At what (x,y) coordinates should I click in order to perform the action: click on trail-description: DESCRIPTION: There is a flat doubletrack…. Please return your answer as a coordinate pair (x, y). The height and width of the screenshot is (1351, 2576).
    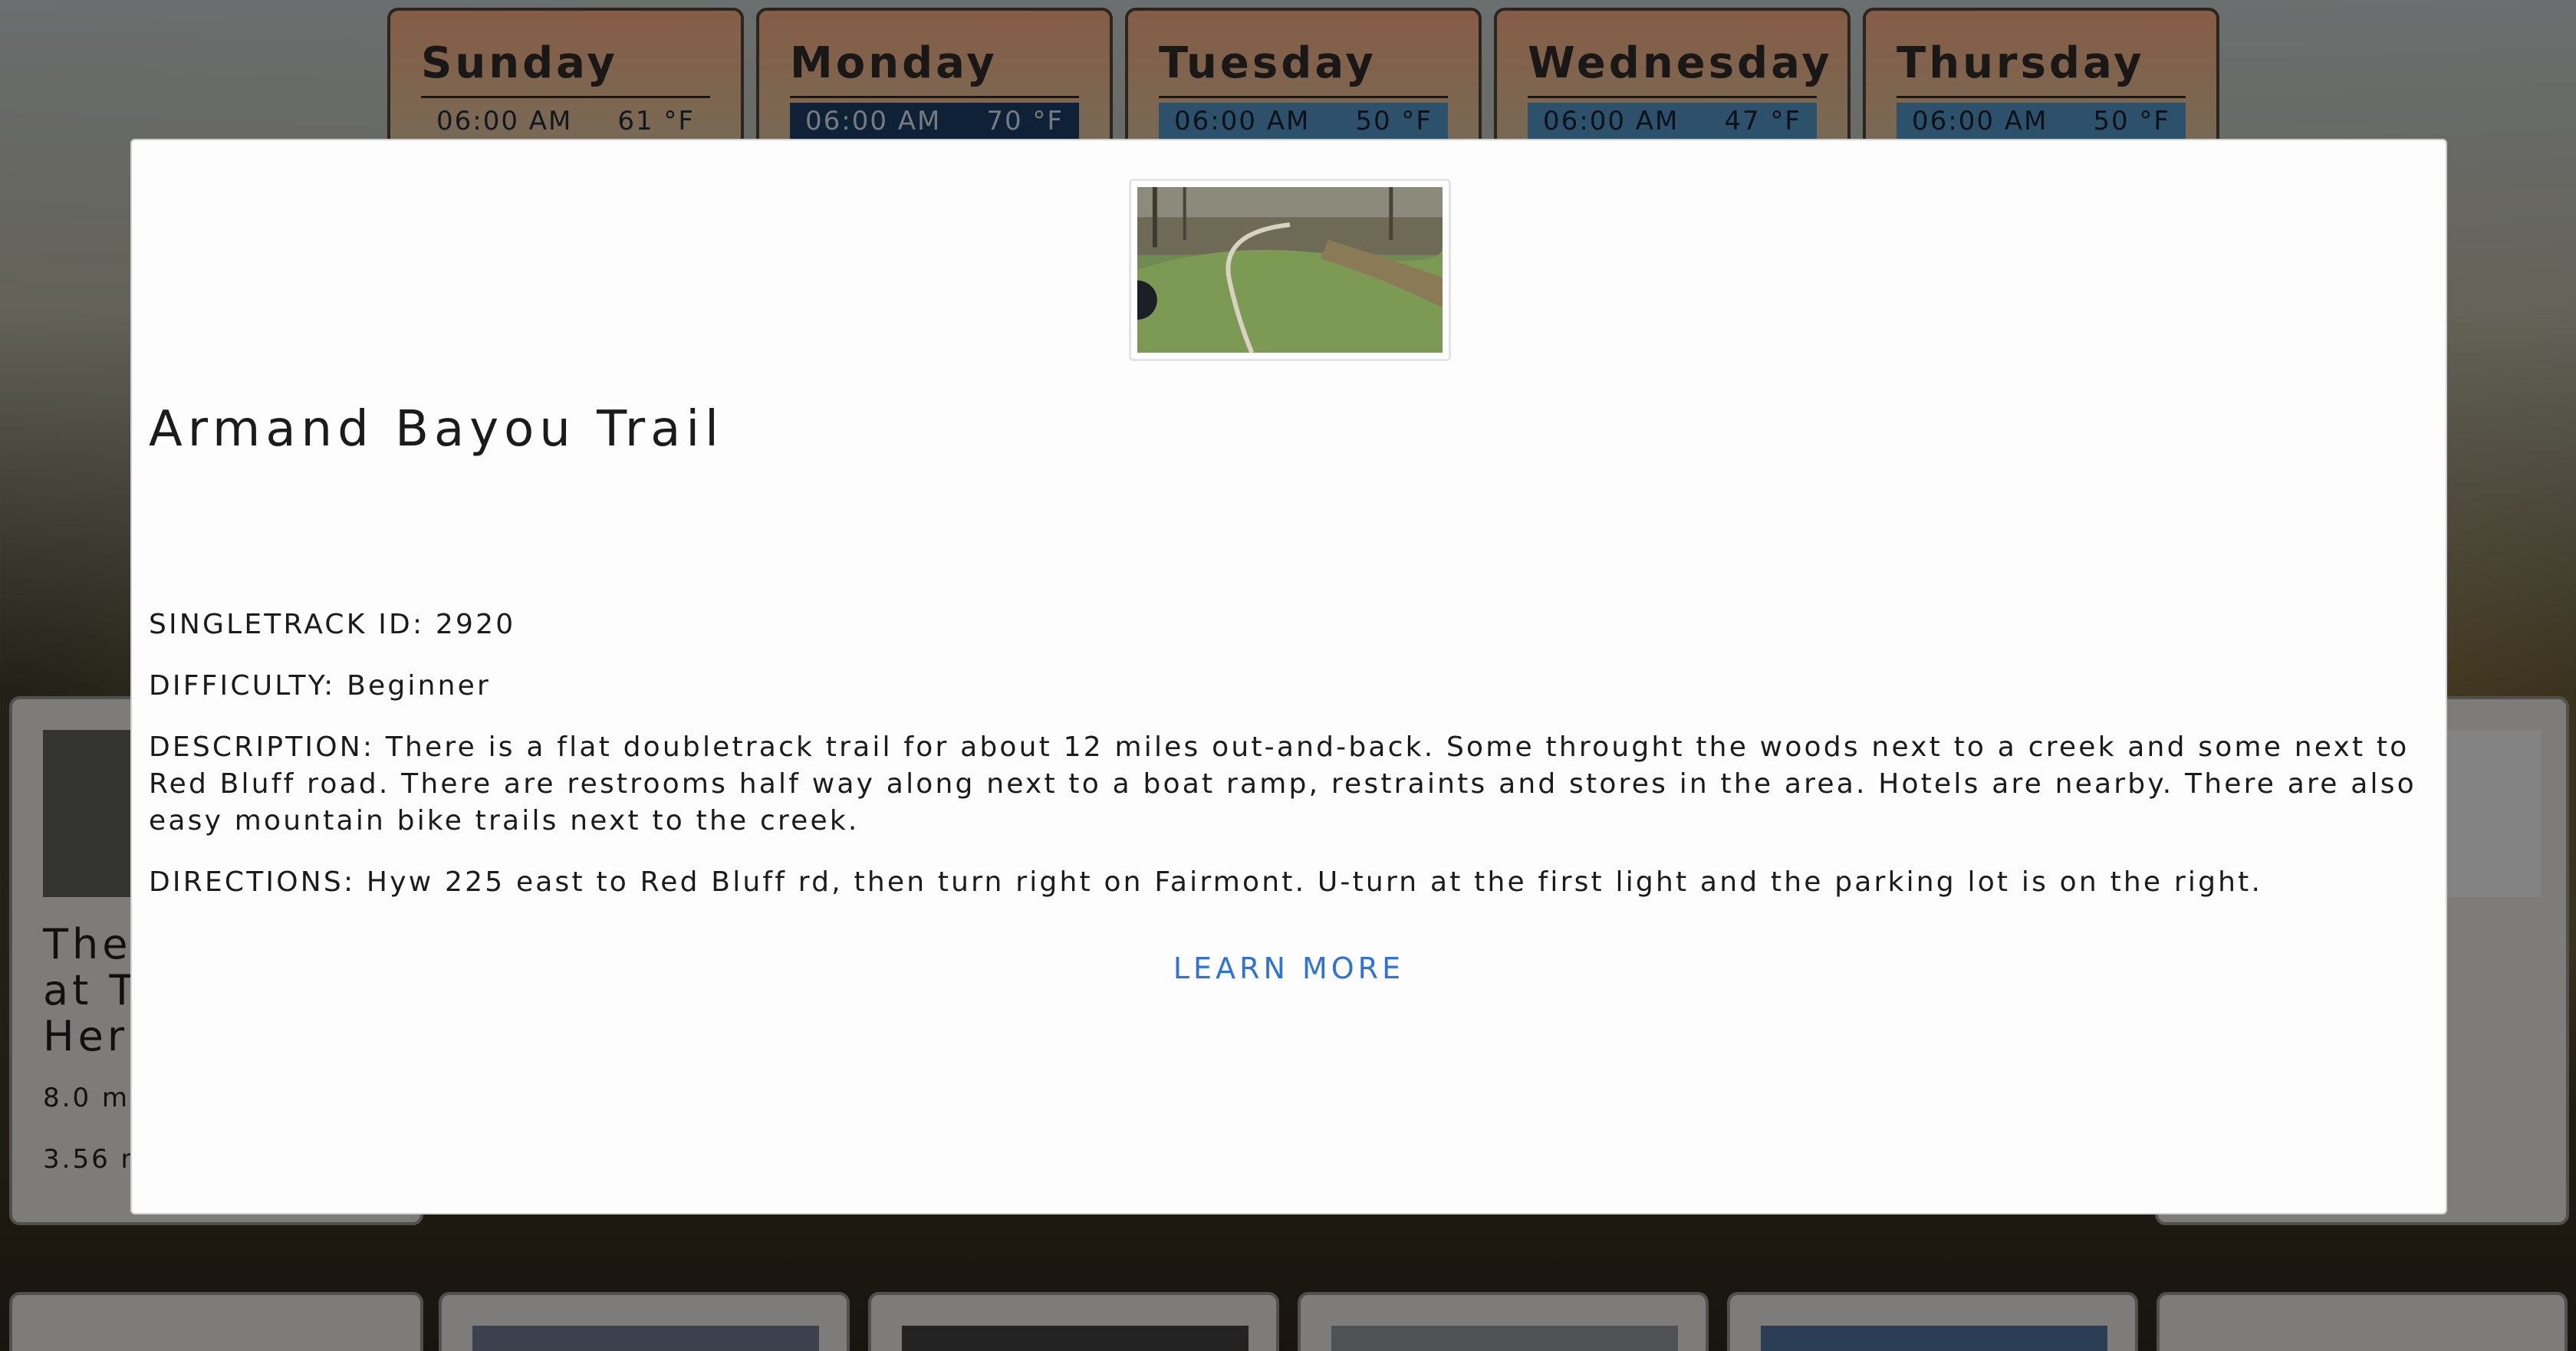
    Looking at the image, I should click on (1282, 784).